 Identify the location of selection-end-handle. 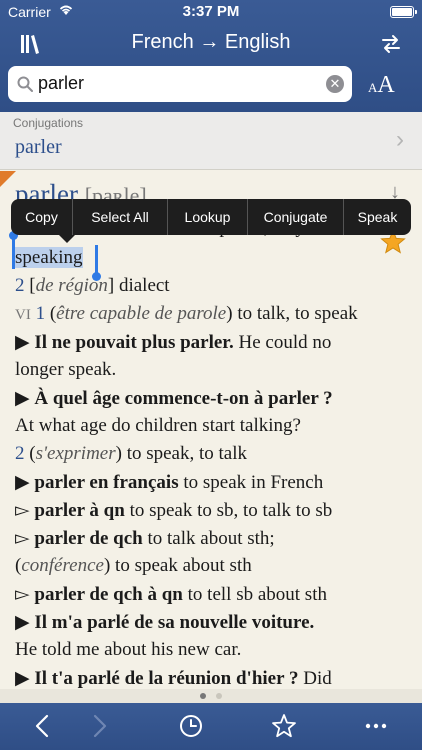
(96, 263).